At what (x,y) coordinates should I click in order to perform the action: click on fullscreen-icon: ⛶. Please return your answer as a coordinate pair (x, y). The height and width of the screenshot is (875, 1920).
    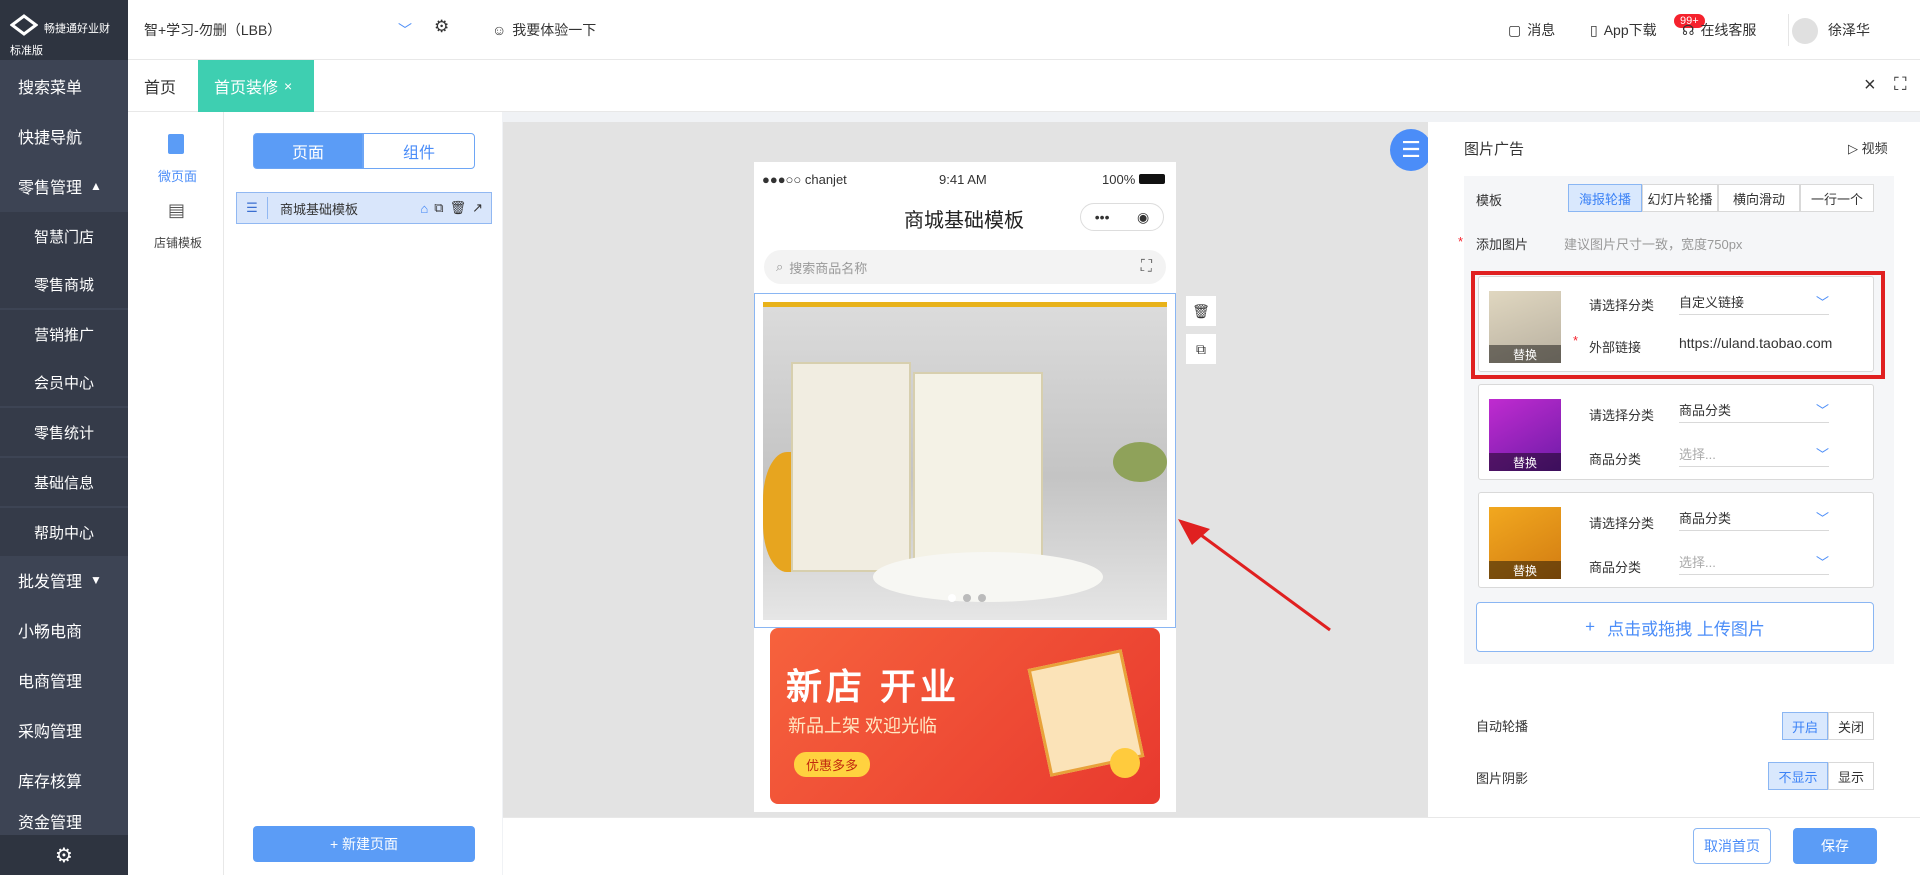
    Looking at the image, I should click on (1900, 84).